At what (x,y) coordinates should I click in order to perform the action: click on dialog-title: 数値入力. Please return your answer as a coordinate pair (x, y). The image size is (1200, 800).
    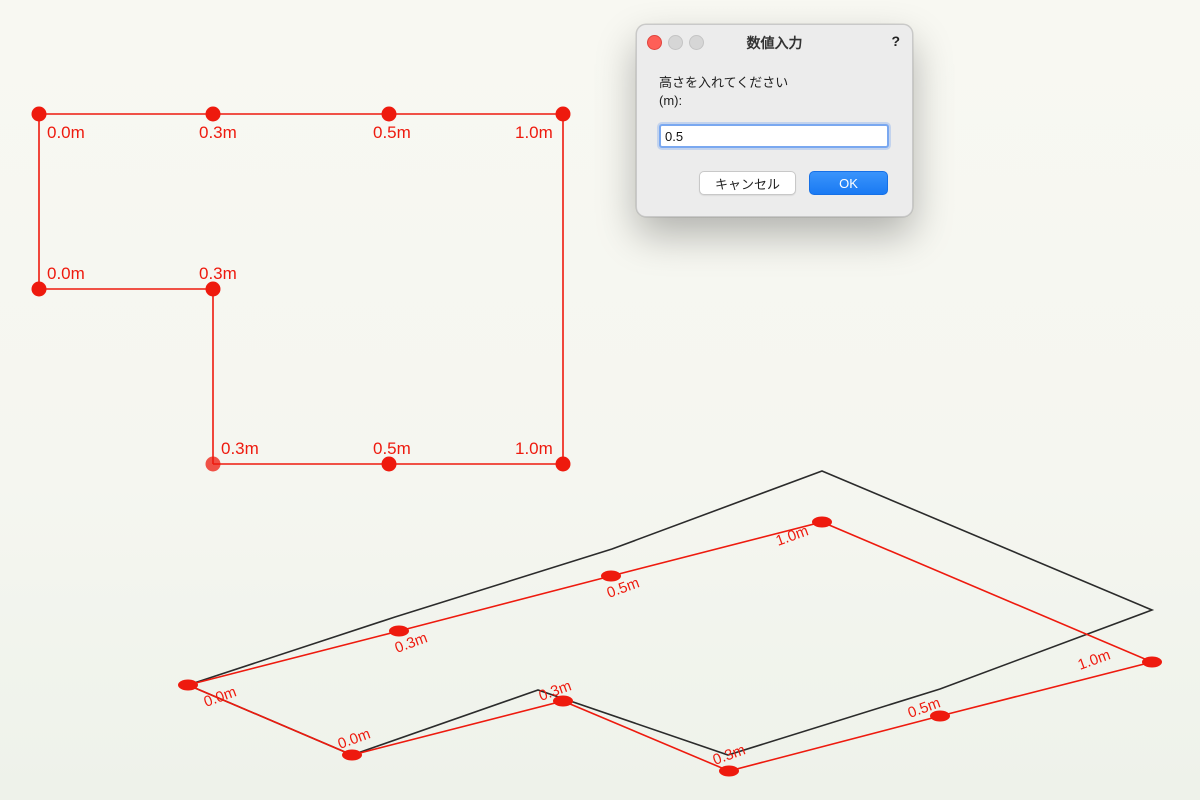
    Looking at the image, I should click on (774, 43).